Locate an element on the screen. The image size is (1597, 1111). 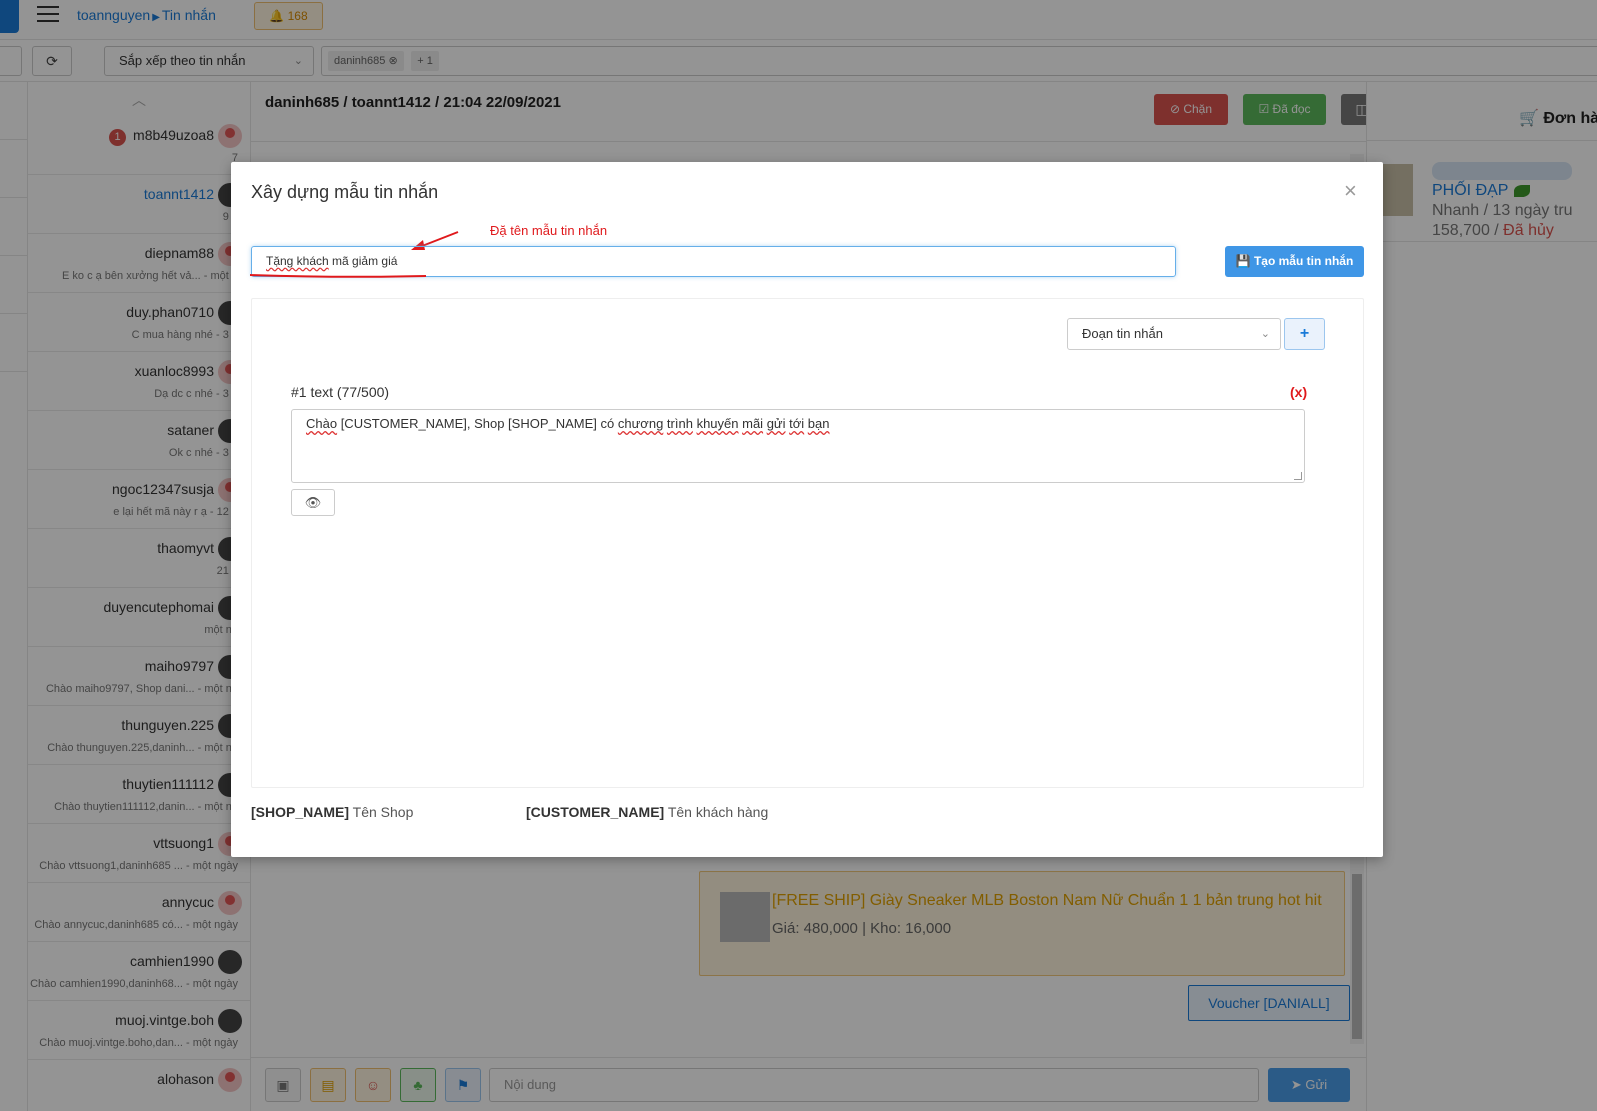
resize-handle-icon is located at coordinates (1298, 476).